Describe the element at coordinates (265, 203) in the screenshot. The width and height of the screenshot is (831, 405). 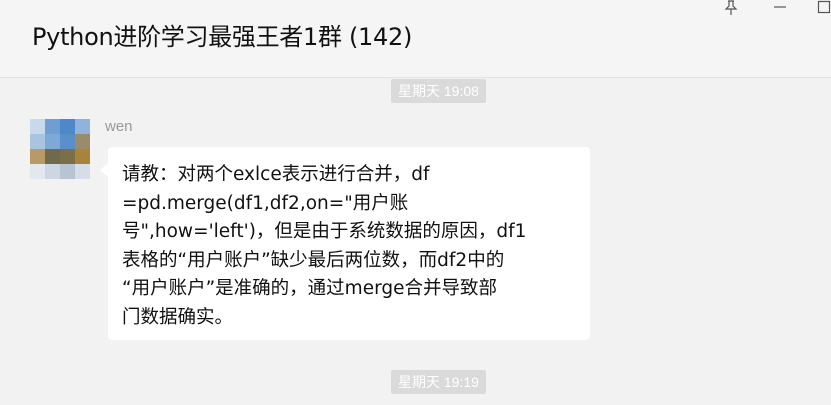
I see `message-text-line: =pd.merge(df1,df2,on="用户账` at that location.